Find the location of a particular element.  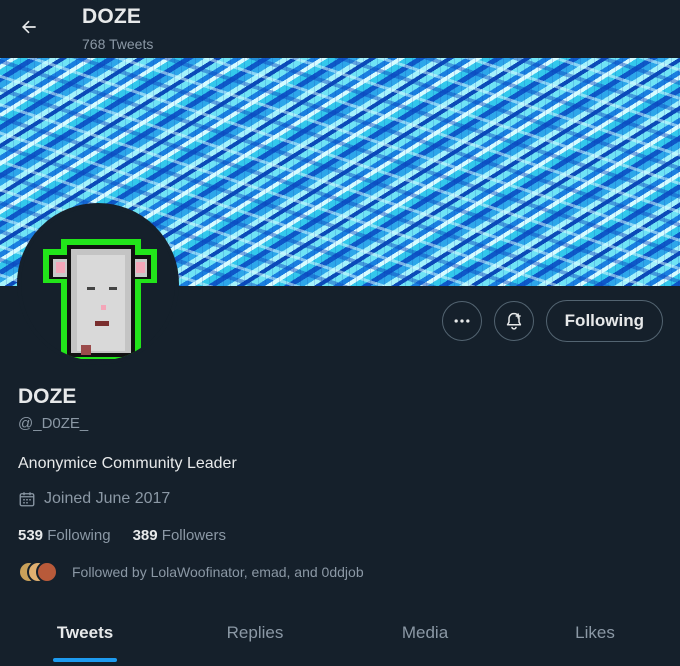

tab-replies: Replies is located at coordinates (255, 638).